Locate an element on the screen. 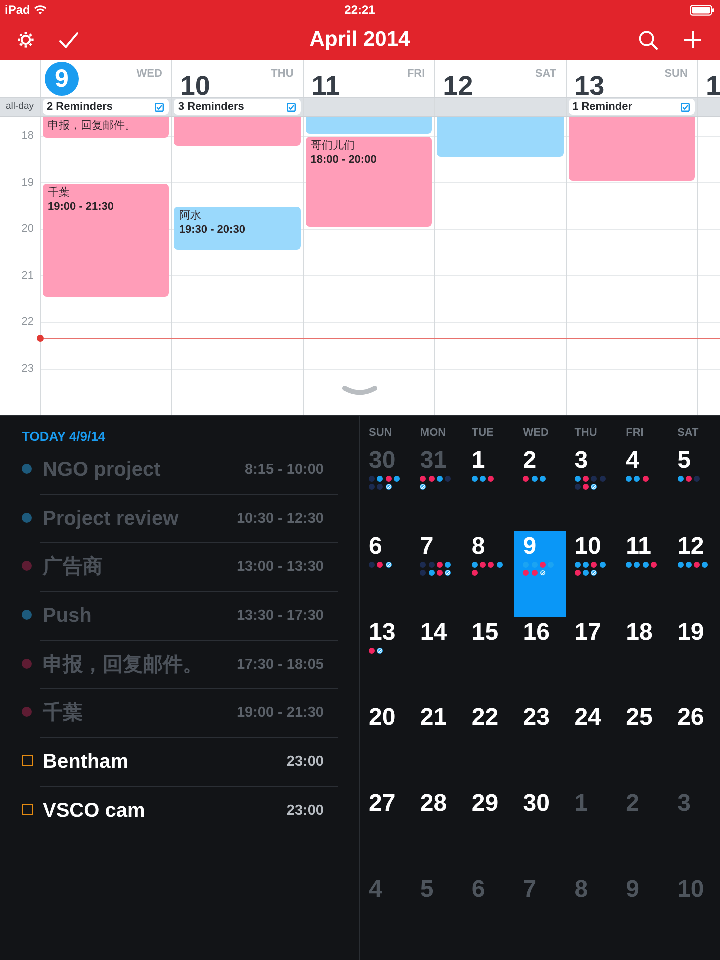  settings-icon is located at coordinates (26, 40).